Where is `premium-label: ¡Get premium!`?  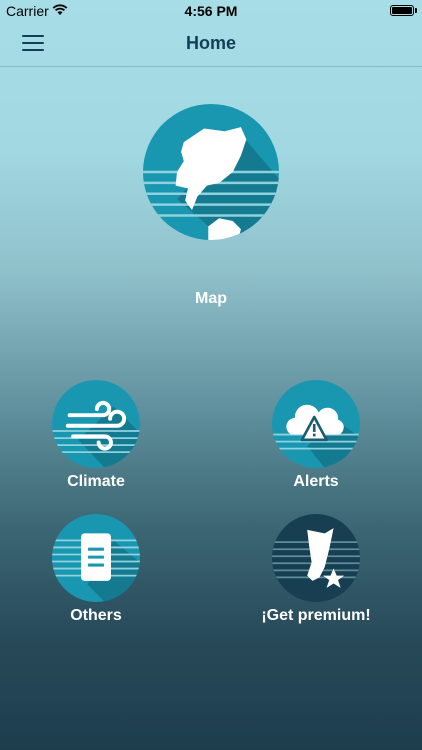 premium-label: ¡Get premium! is located at coordinates (316, 615).